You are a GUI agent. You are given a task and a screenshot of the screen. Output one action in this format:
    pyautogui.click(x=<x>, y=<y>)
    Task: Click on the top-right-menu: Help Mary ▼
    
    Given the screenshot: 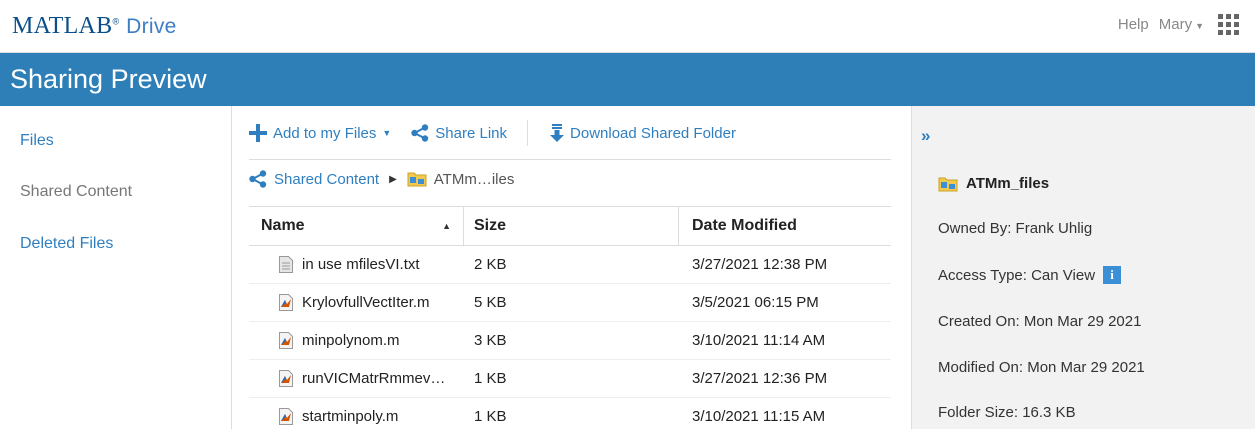 What is the action you would take?
    pyautogui.click(x=1178, y=24)
    